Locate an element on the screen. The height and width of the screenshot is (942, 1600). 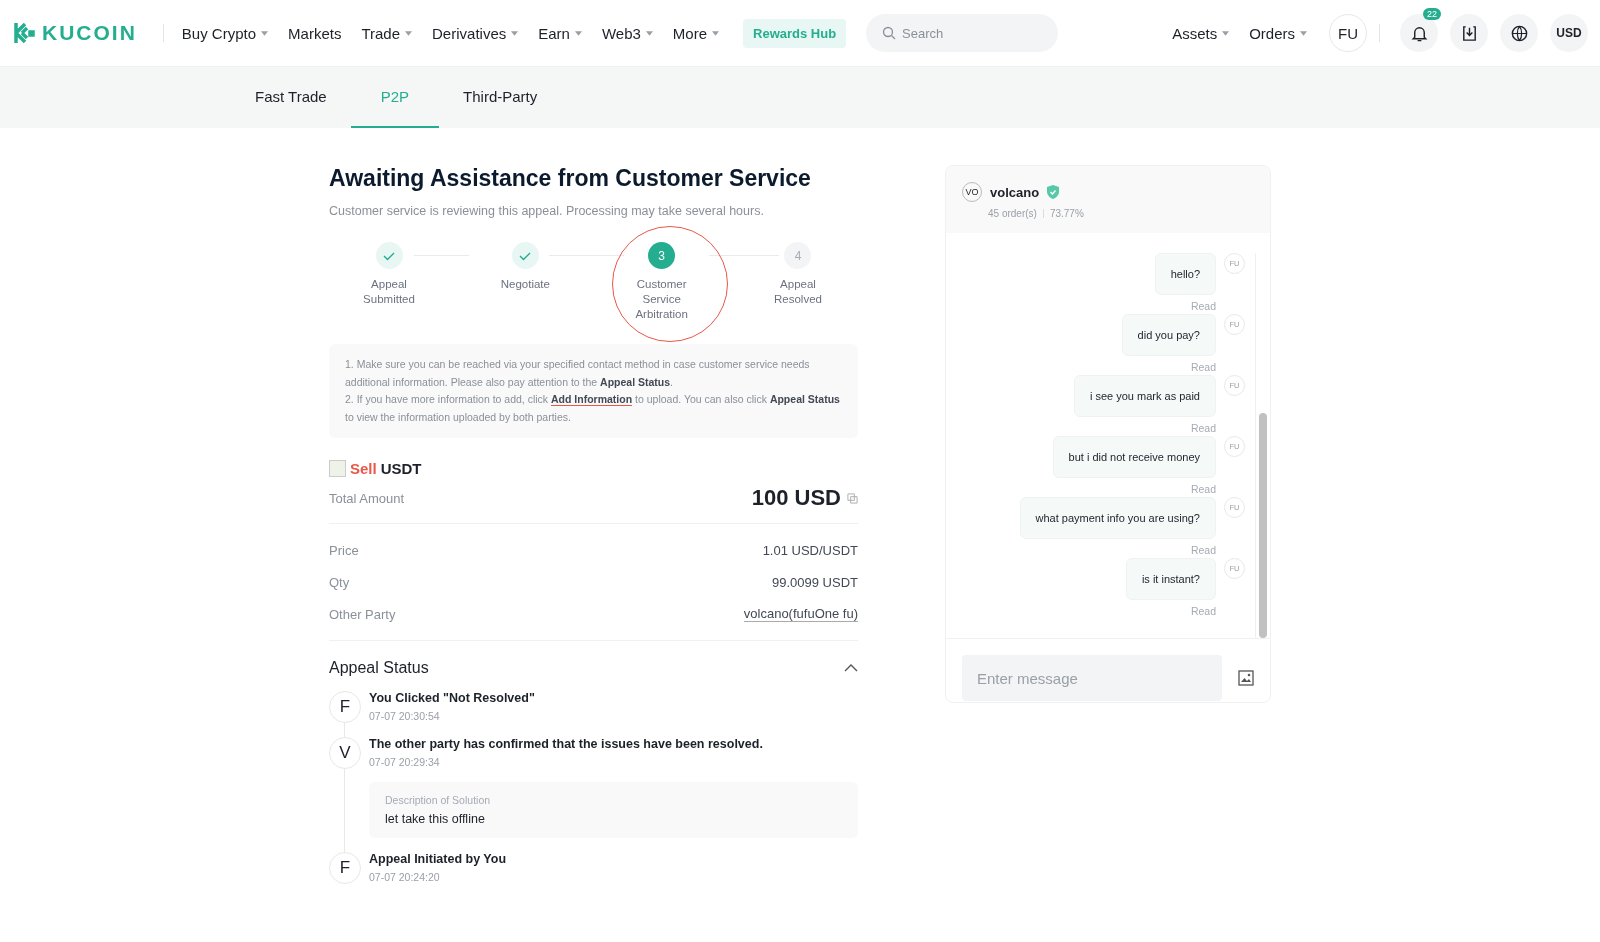
currency-button: USD is located at coordinates (1569, 33).